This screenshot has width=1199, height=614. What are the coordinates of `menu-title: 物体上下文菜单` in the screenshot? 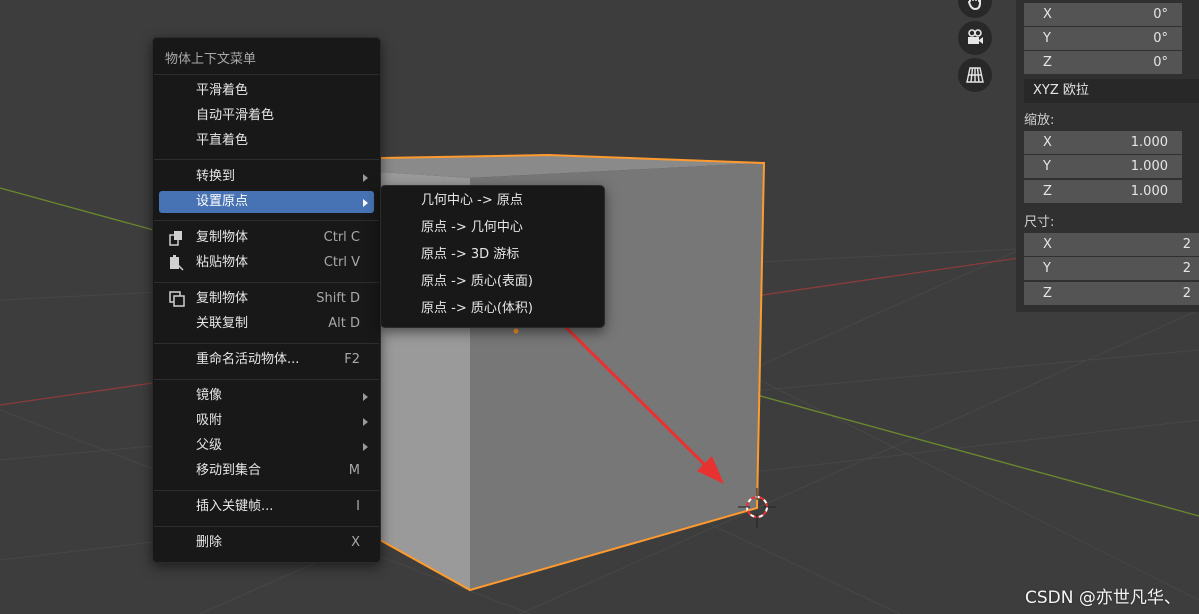 It's located at (211, 59).